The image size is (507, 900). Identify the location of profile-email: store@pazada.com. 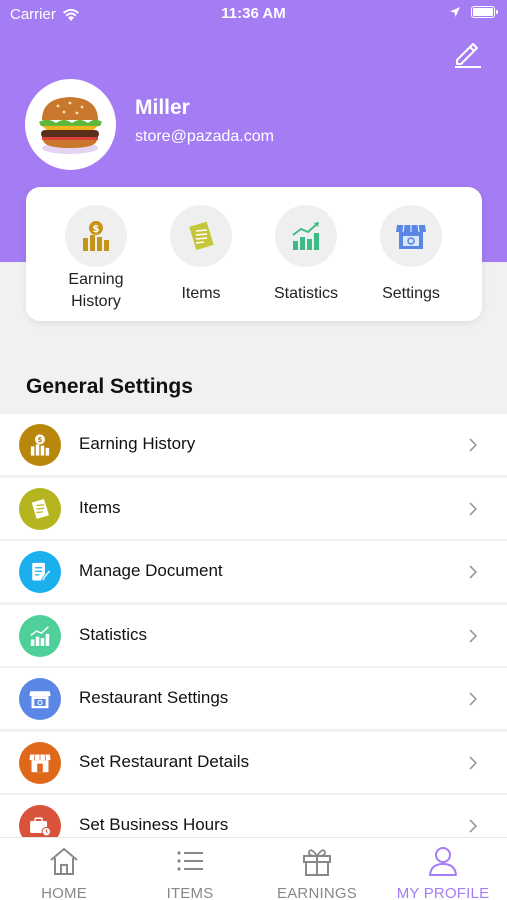
(204, 136).